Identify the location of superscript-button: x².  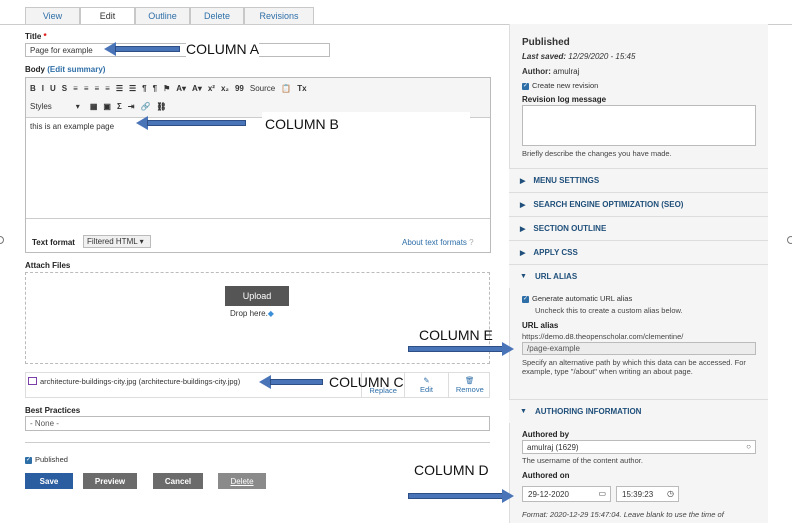
(211, 88).